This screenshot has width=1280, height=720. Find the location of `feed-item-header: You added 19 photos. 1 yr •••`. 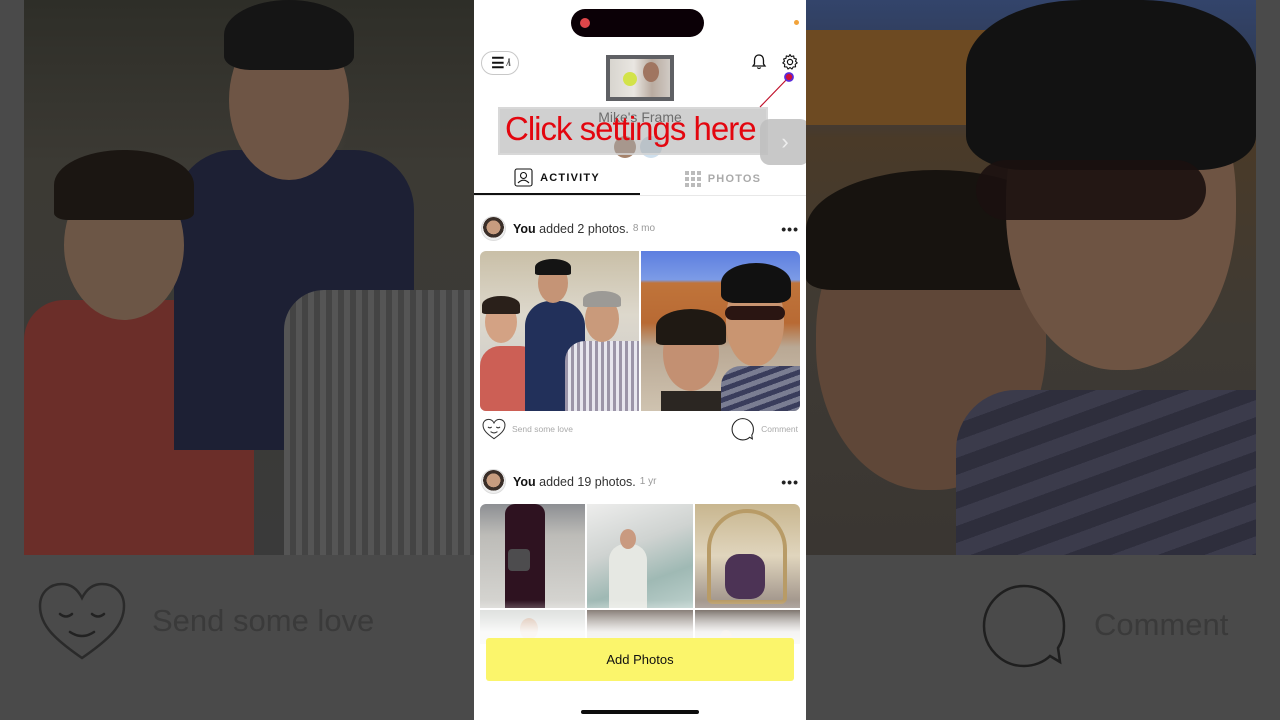

feed-item-header: You added 19 photos. 1 yr ••• is located at coordinates (640, 481).